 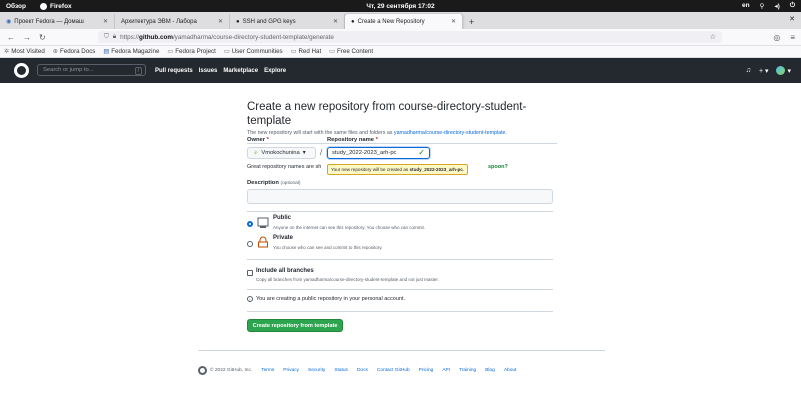 I want to click on plus-dropdown-icon: + ▾, so click(x=764, y=71).